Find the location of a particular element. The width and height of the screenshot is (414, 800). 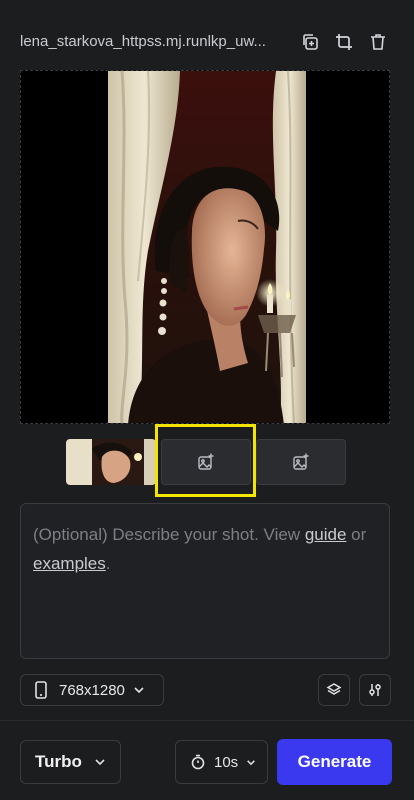

crop-icon is located at coordinates (344, 42).